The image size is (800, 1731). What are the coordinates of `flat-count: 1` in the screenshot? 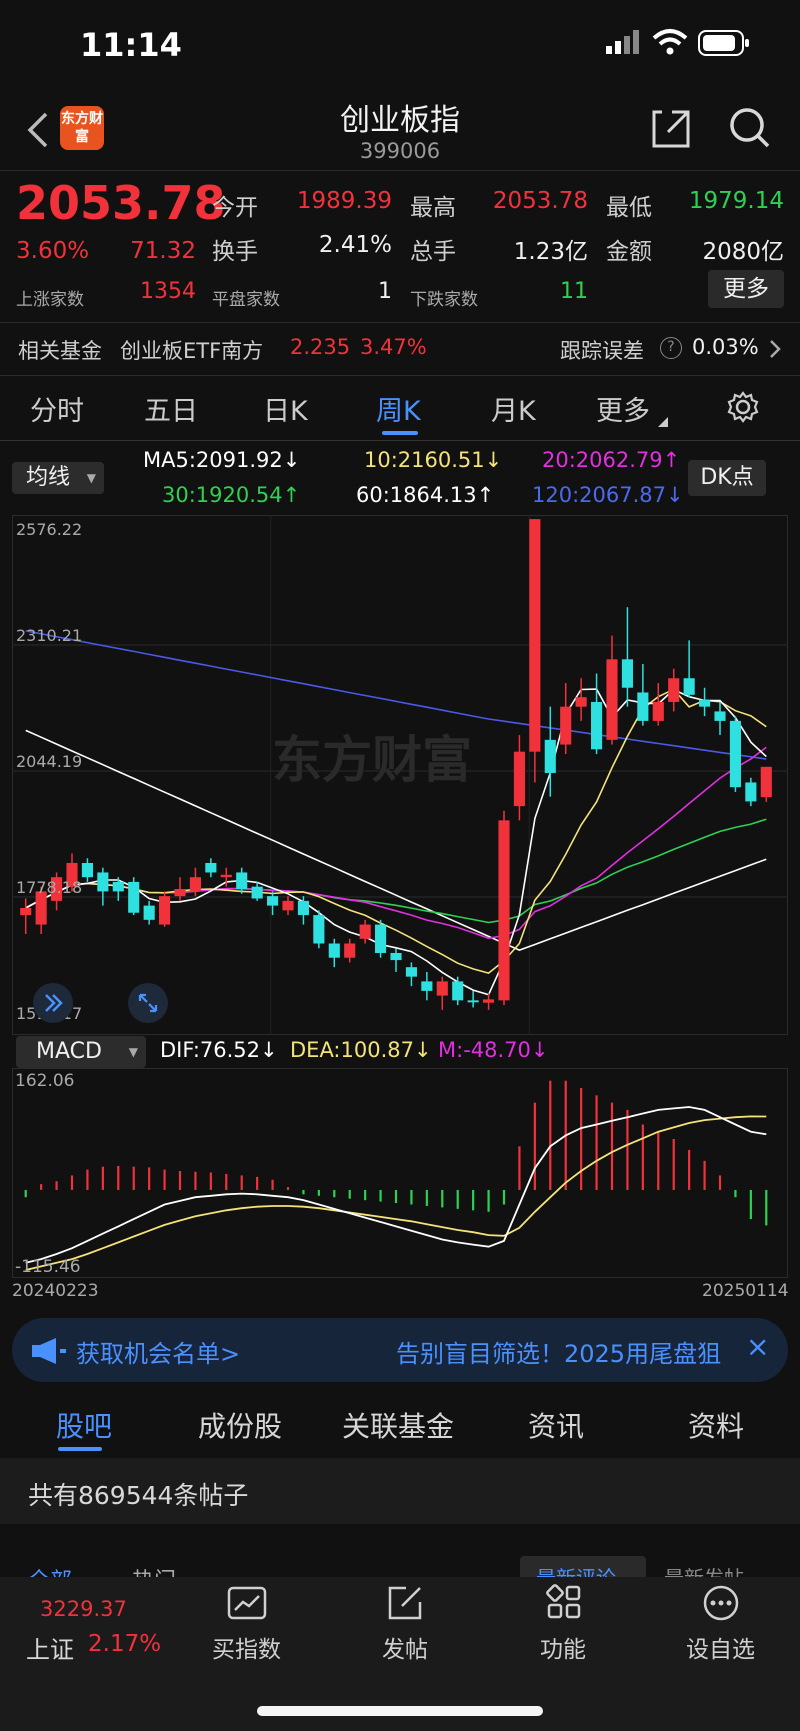 It's located at (385, 291).